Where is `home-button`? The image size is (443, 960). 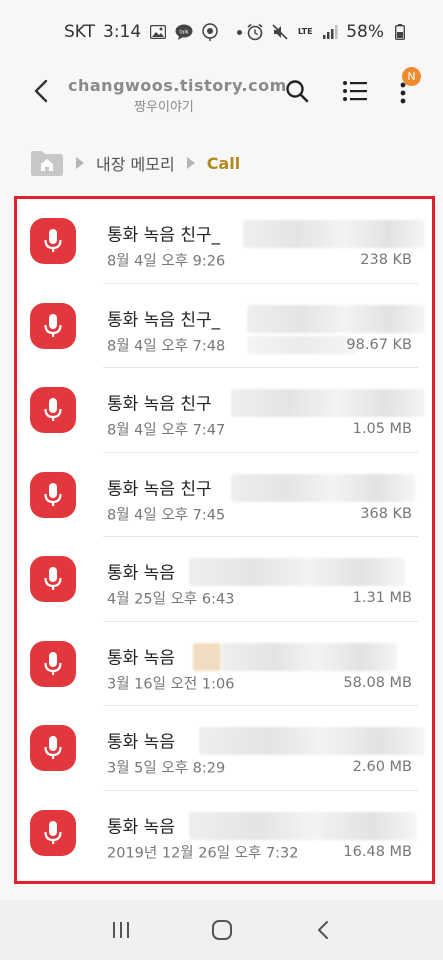
home-button is located at coordinates (47, 163).